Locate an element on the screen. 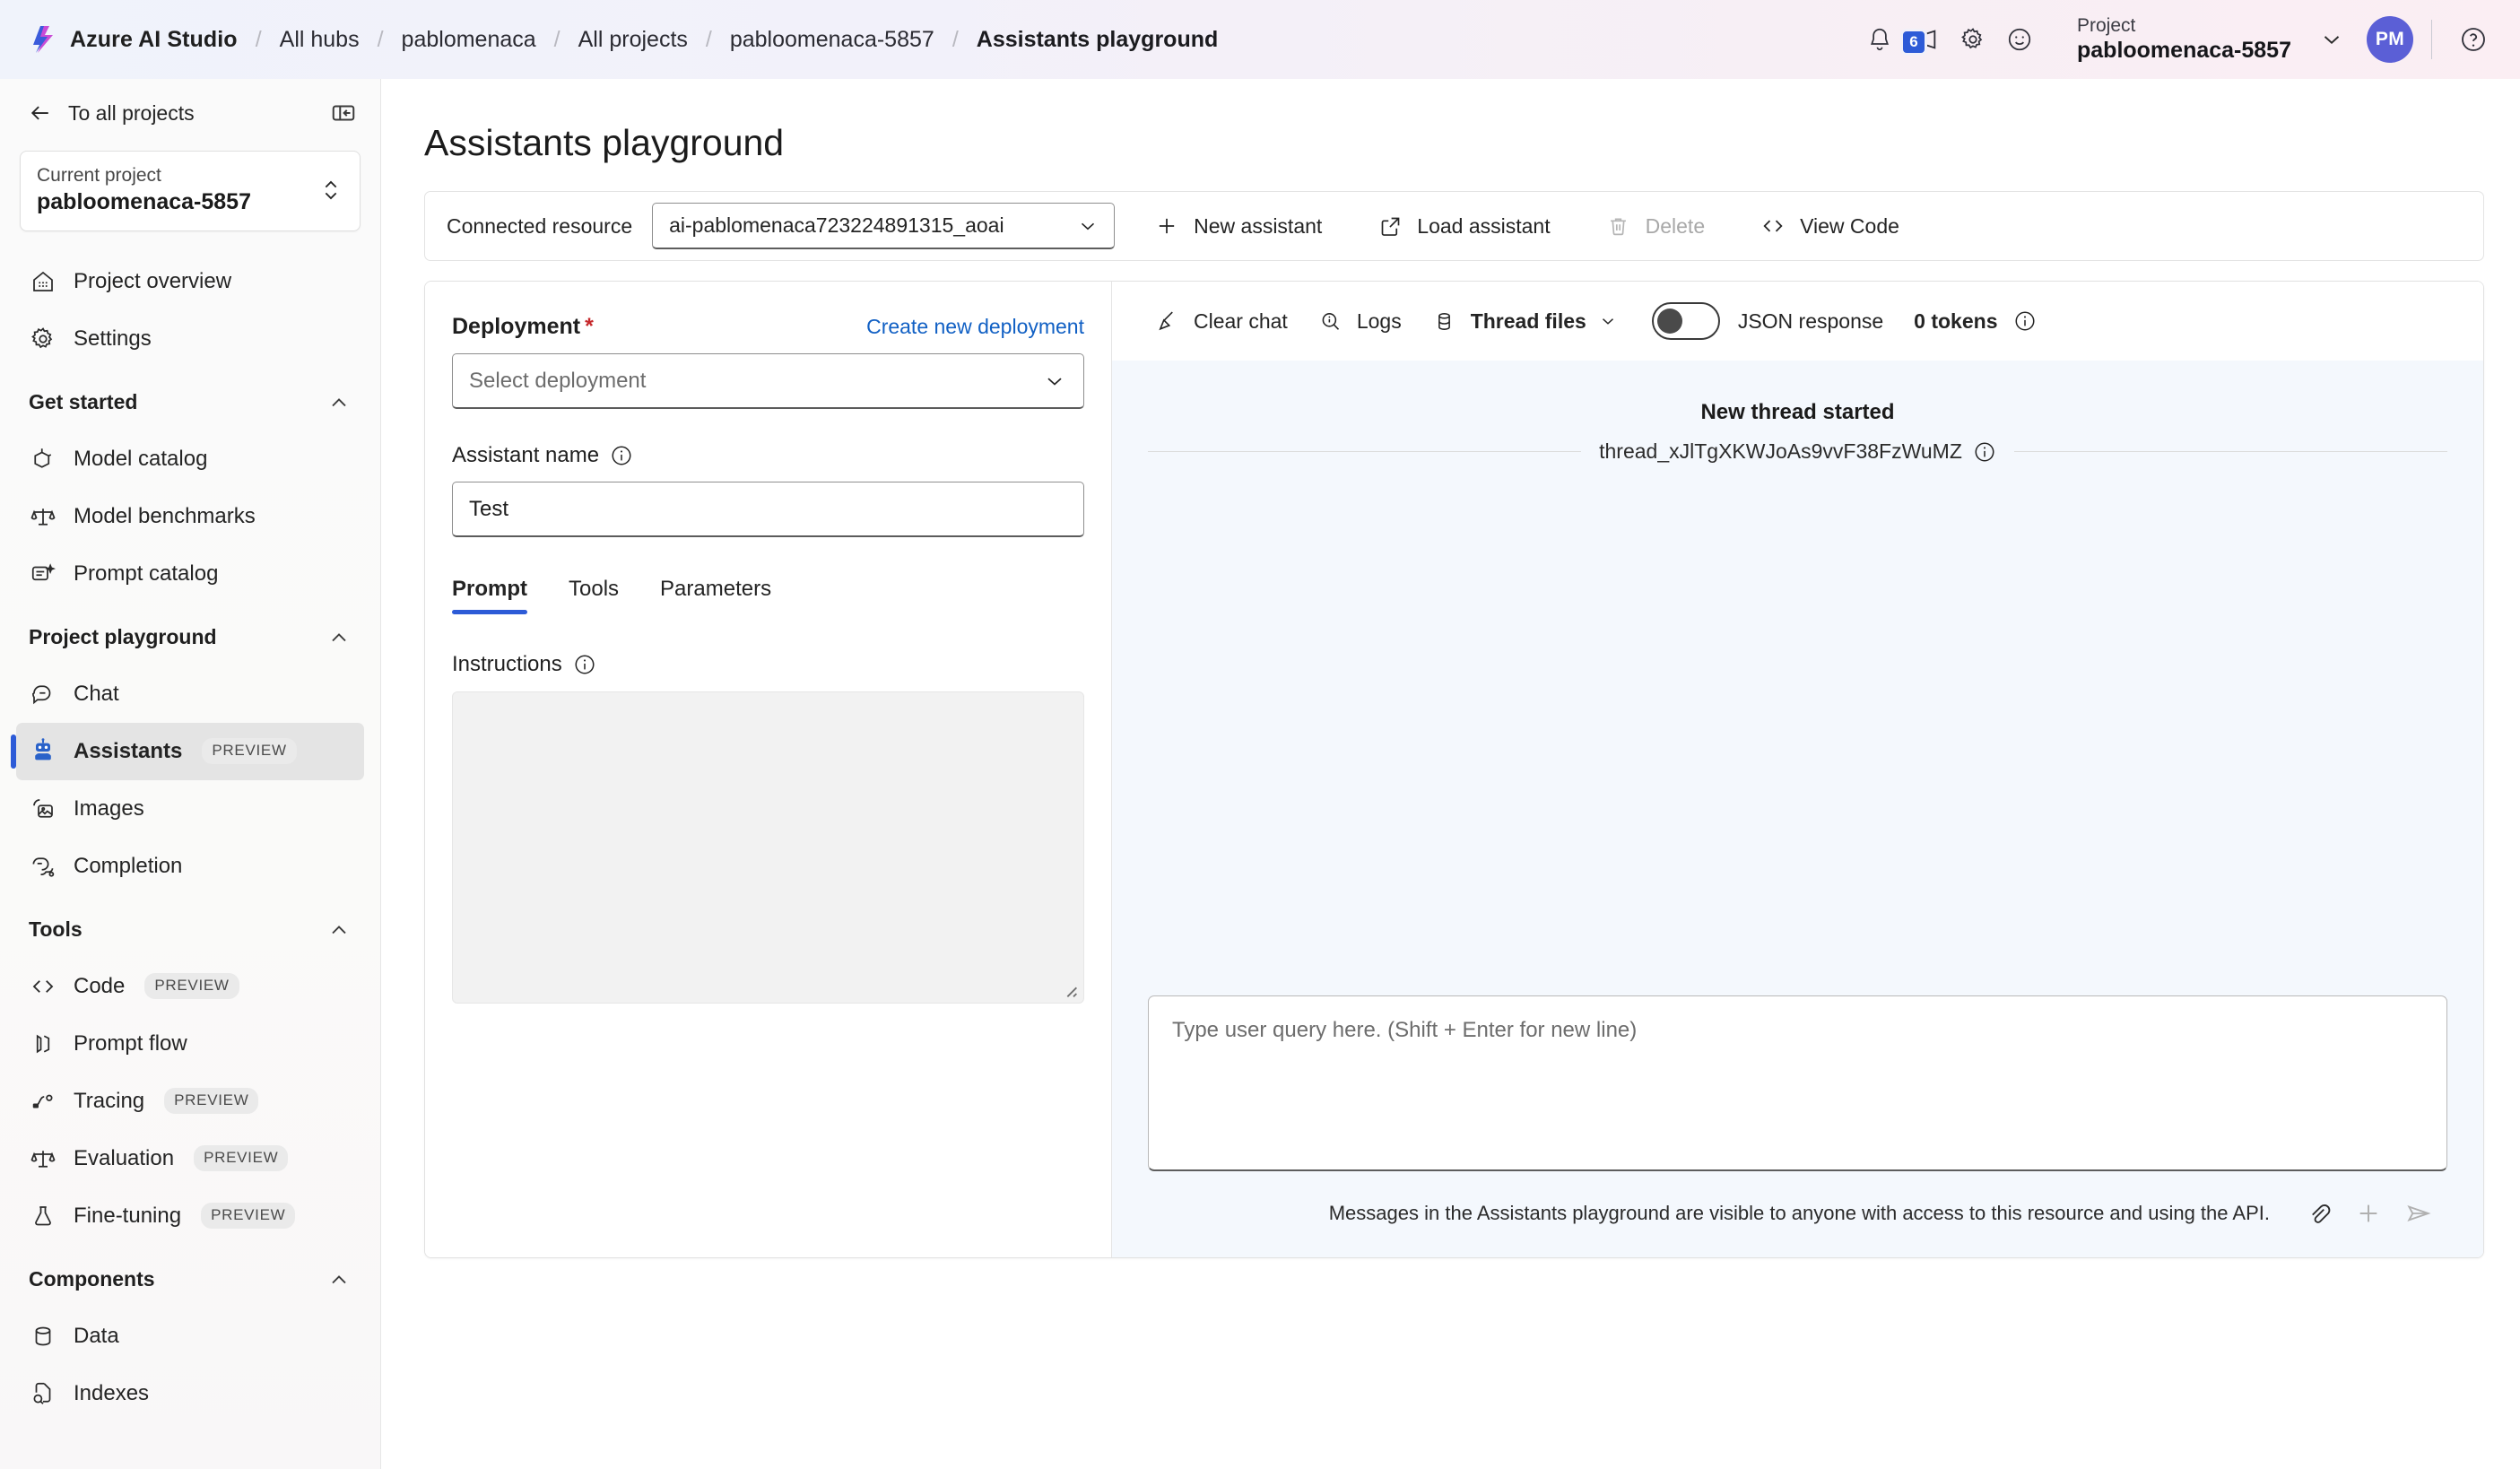  smiley-icon is located at coordinates (2019, 39).